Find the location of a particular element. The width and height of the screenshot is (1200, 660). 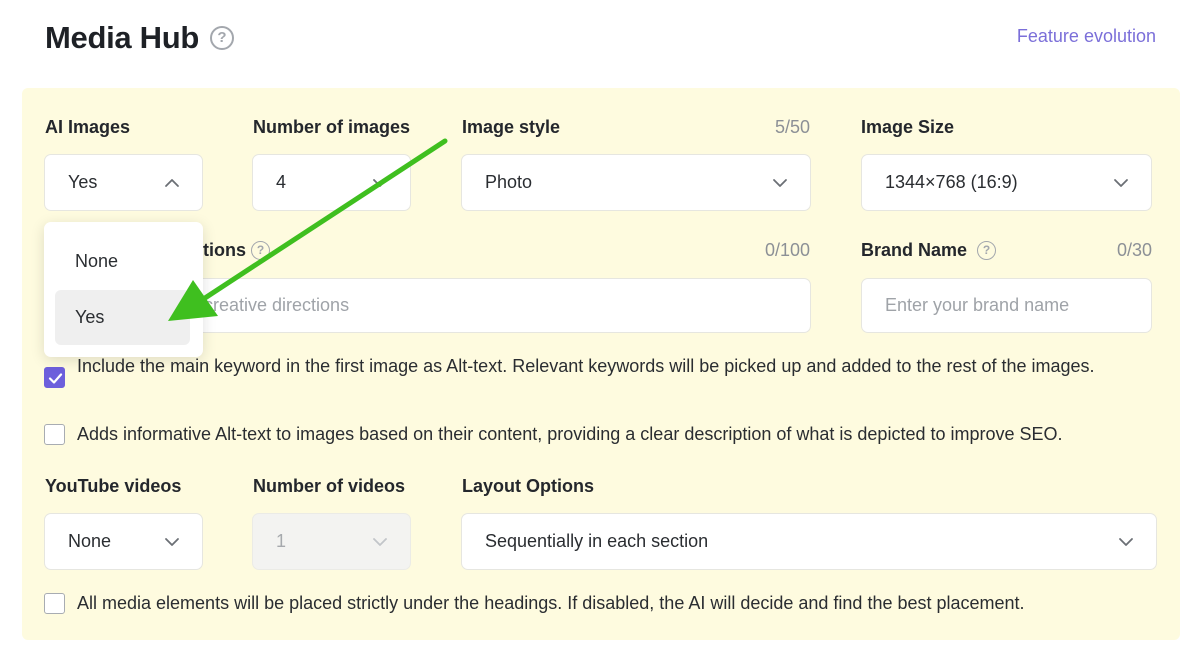

dropdown-option-yes: Yes is located at coordinates (122, 317).